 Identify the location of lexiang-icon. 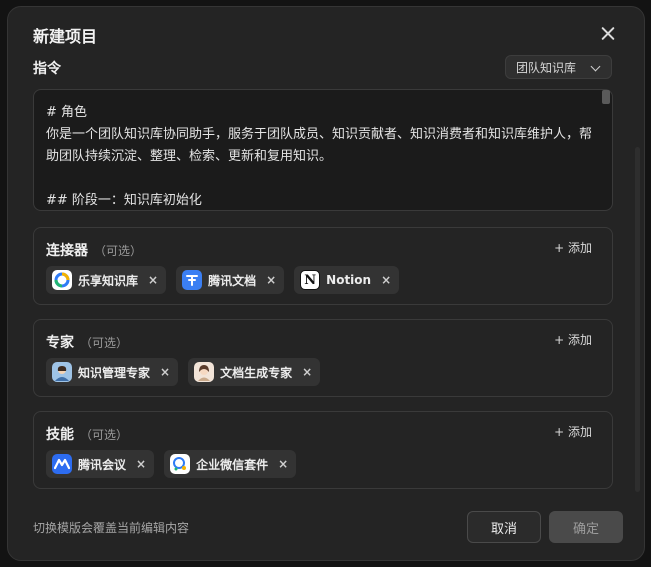
(62, 280).